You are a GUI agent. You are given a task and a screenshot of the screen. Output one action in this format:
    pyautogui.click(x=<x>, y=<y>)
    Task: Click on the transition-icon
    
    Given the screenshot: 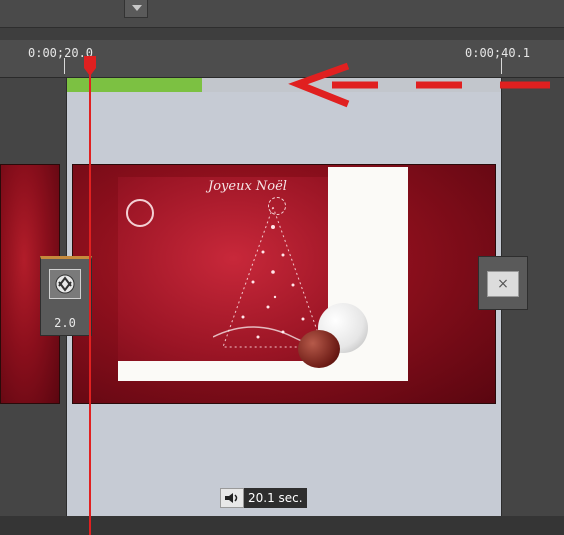 What is the action you would take?
    pyautogui.click(x=65, y=284)
    